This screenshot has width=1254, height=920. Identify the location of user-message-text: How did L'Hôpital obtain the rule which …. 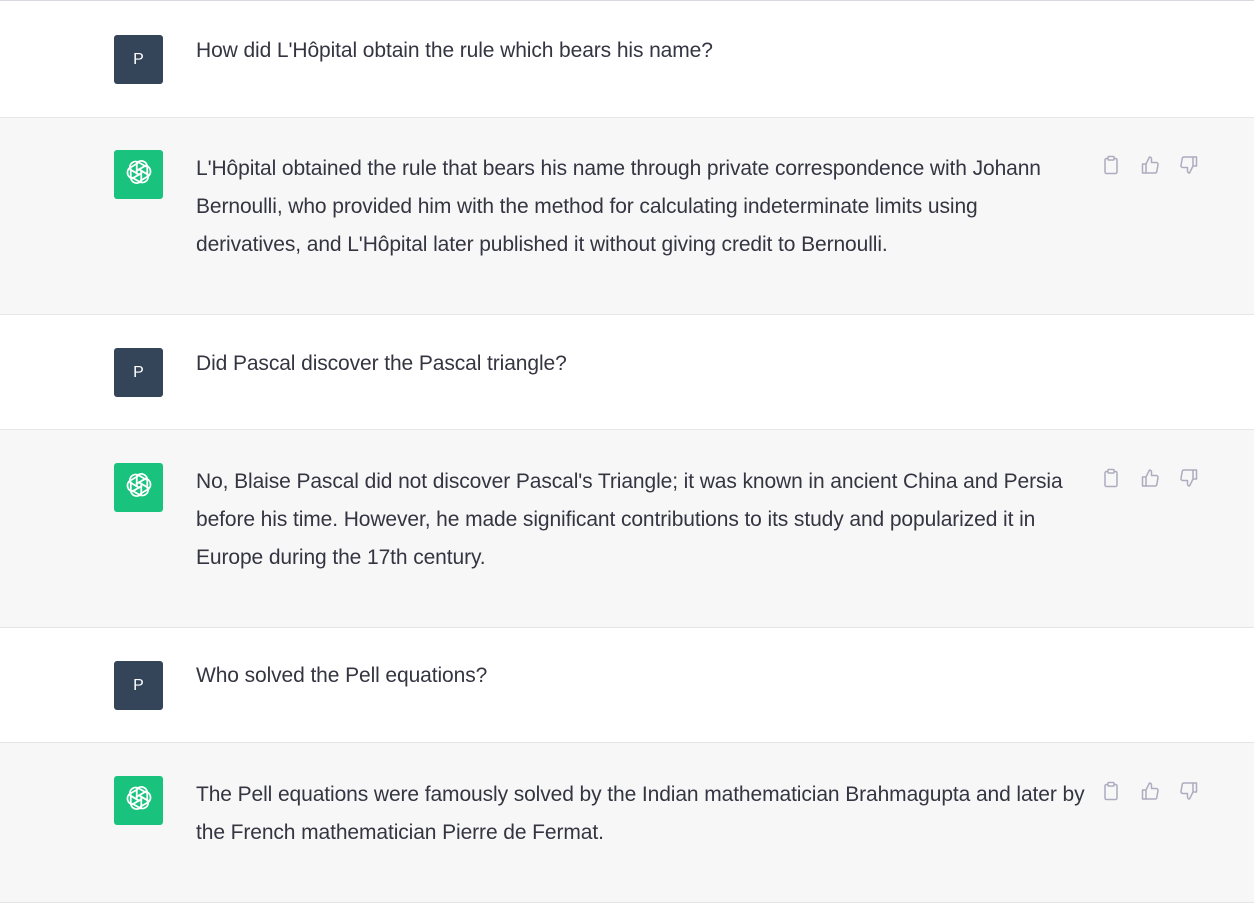
(454, 50).